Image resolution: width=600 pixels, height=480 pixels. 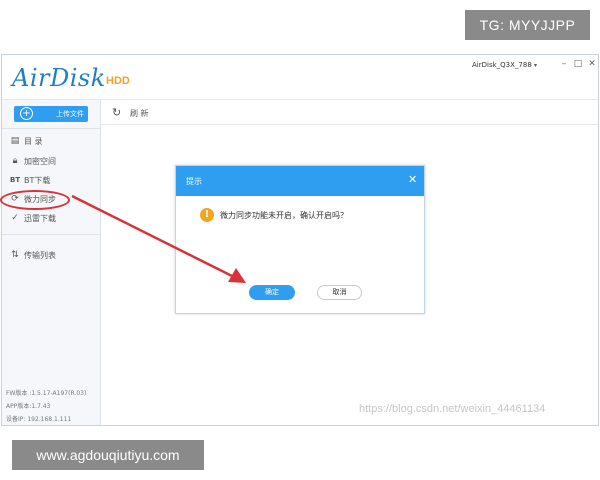 I want to click on sidebar-item-encrypted-space: 🔒︎ 加密空间, so click(x=51, y=161).